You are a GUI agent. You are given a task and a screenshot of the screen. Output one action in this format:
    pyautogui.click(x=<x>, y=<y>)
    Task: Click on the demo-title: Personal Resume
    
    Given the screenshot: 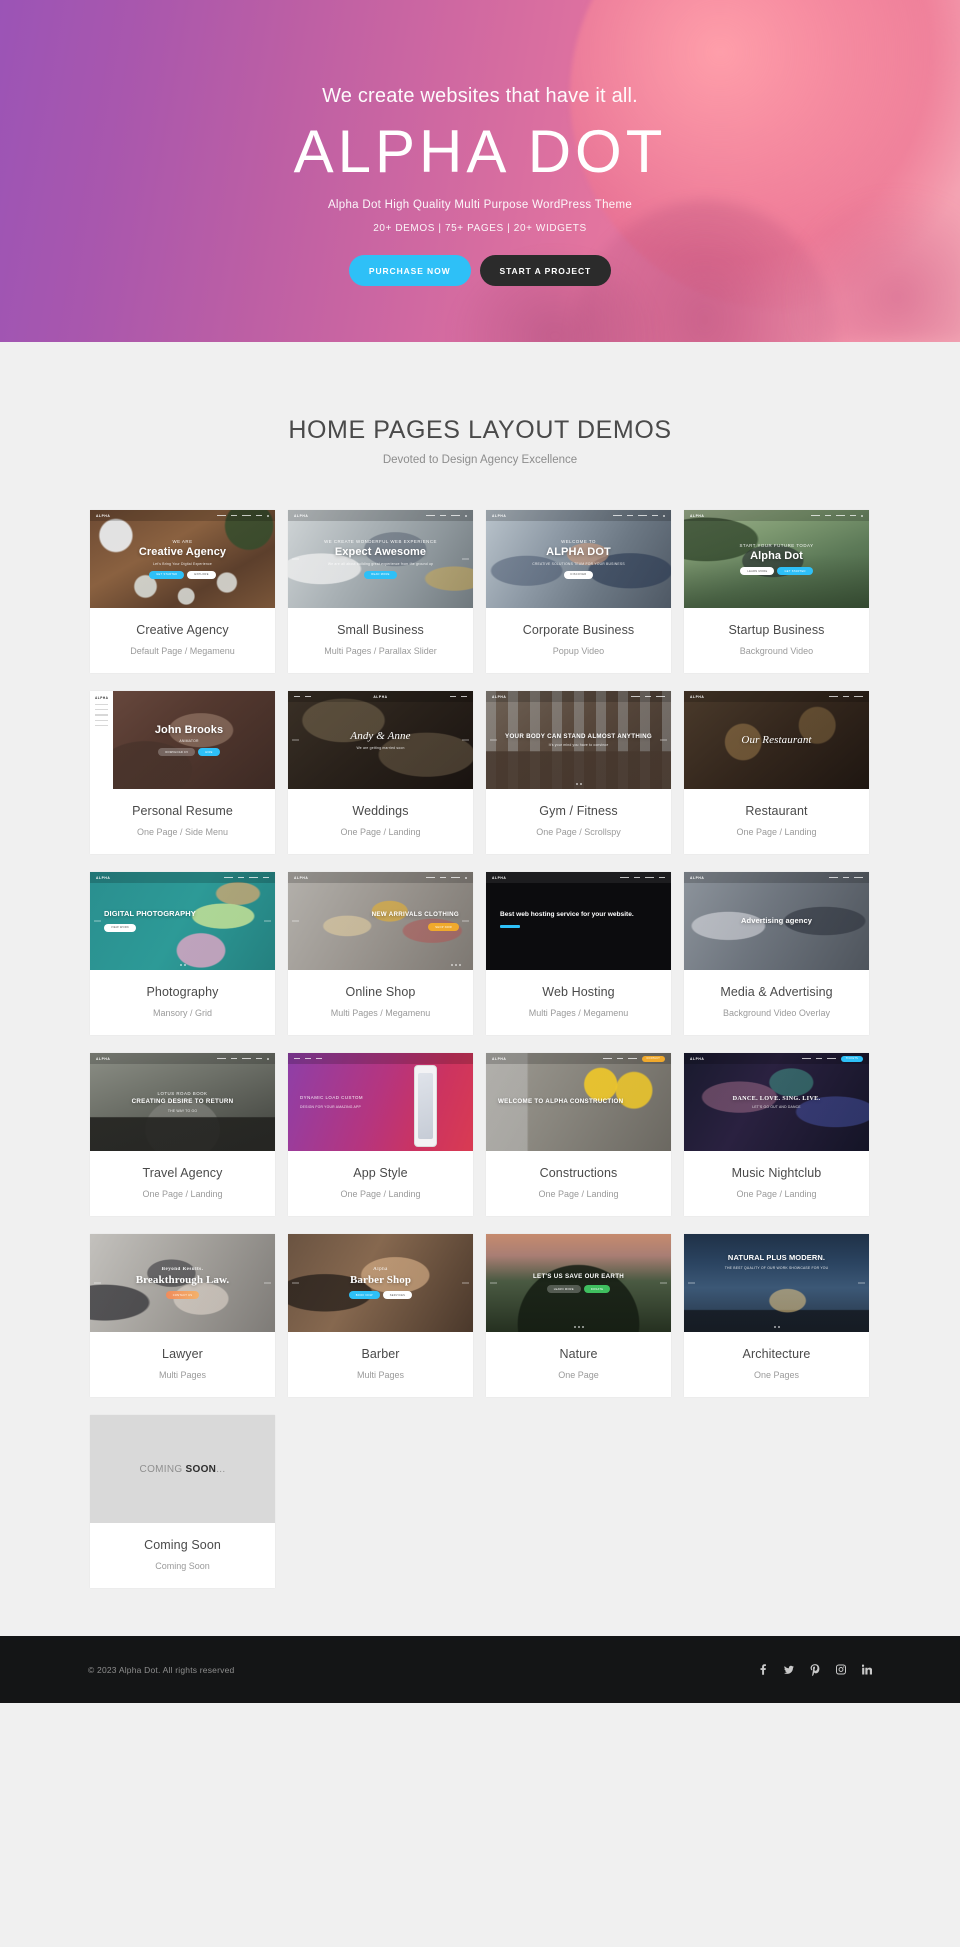 What is the action you would take?
    pyautogui.click(x=182, y=811)
    